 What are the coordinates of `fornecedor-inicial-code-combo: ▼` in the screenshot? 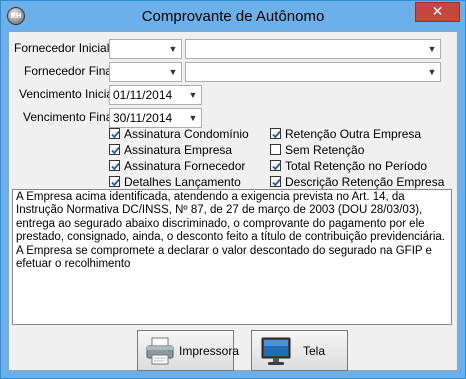 It's located at (145, 49).